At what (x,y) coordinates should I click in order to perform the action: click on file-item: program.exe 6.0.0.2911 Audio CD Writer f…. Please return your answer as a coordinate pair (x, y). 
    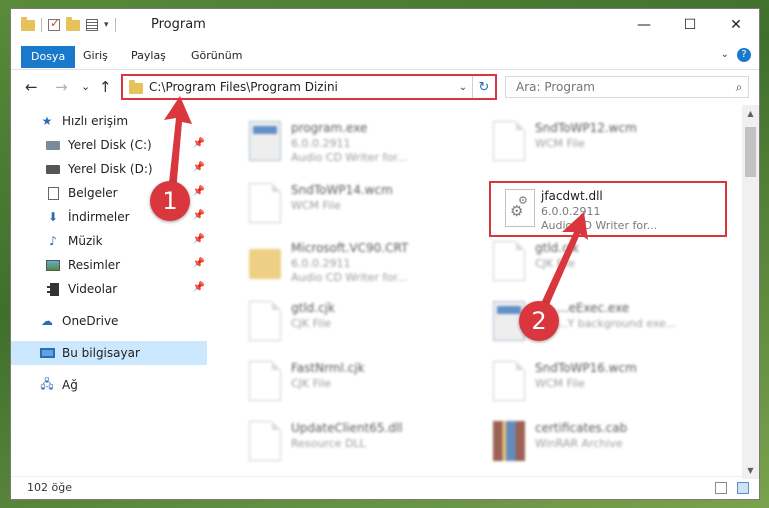
    Looking at the image, I should click on (348, 142).